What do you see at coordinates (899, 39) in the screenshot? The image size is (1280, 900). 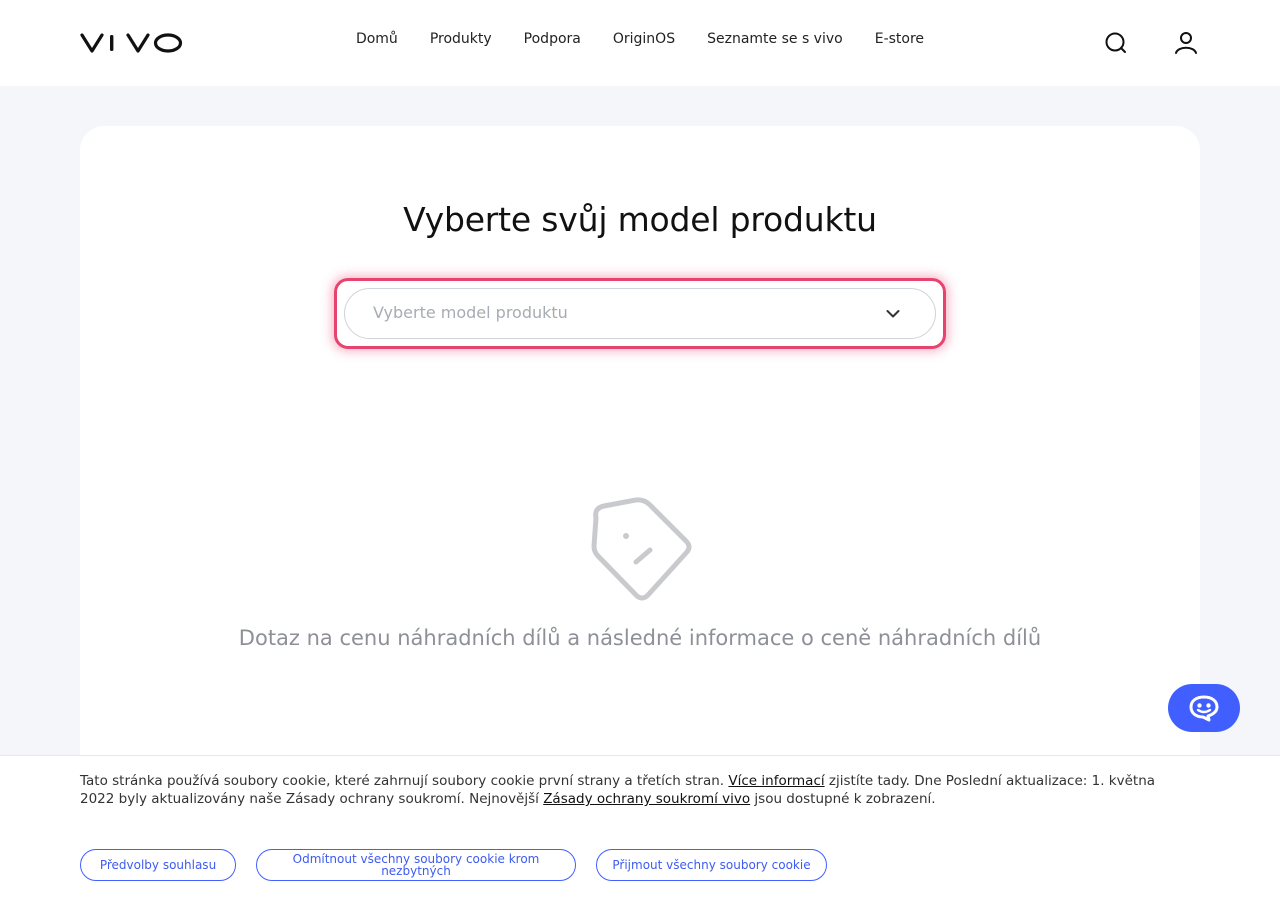 I see `nav-item-estore: E-store` at bounding box center [899, 39].